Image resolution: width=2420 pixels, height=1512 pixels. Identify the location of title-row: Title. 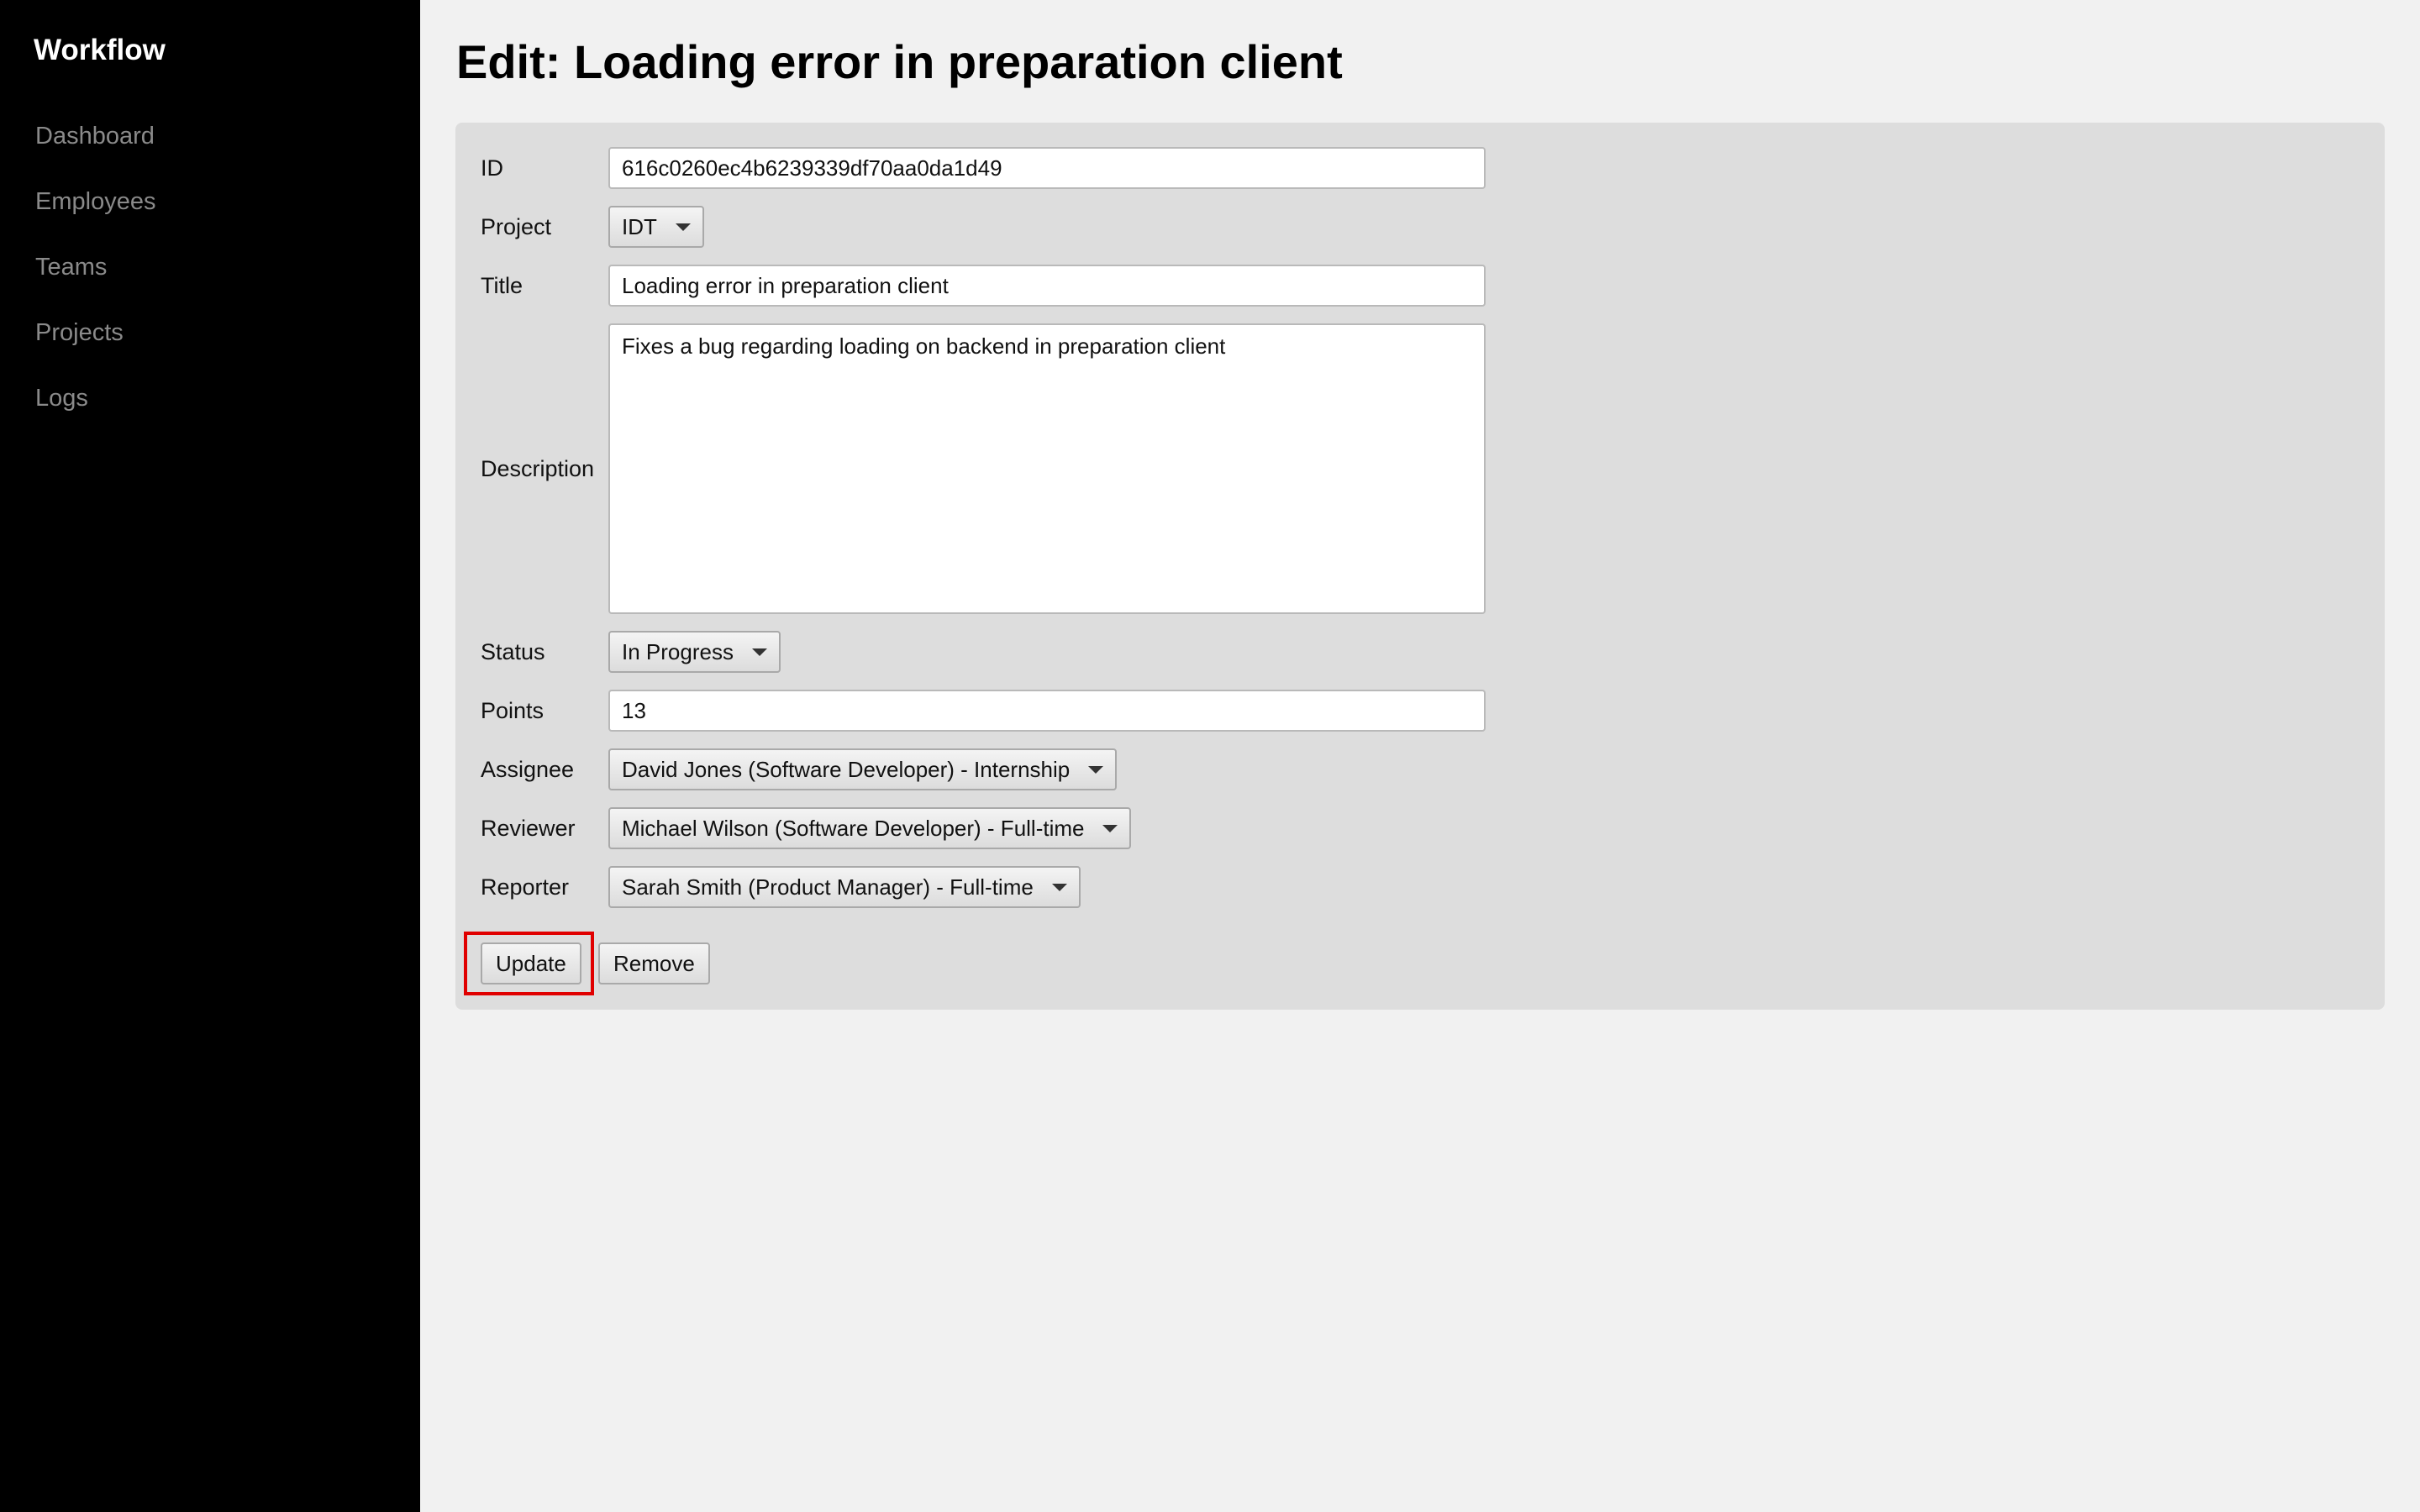
(985, 286).